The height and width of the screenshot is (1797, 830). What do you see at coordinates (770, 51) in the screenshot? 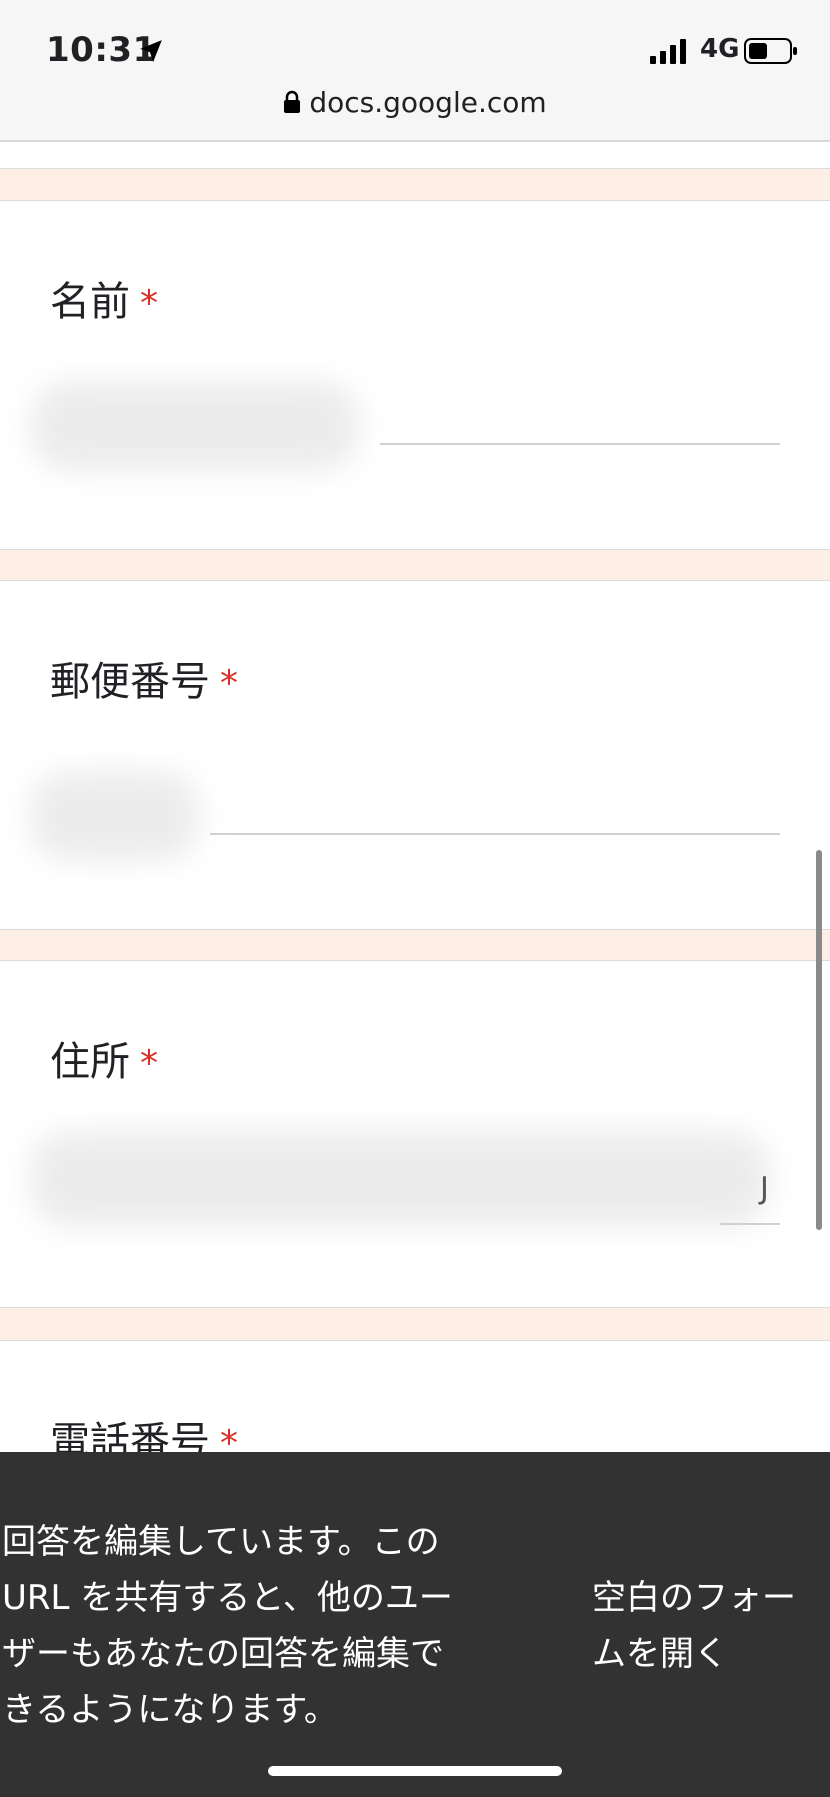
I see `battery-icon` at bounding box center [770, 51].